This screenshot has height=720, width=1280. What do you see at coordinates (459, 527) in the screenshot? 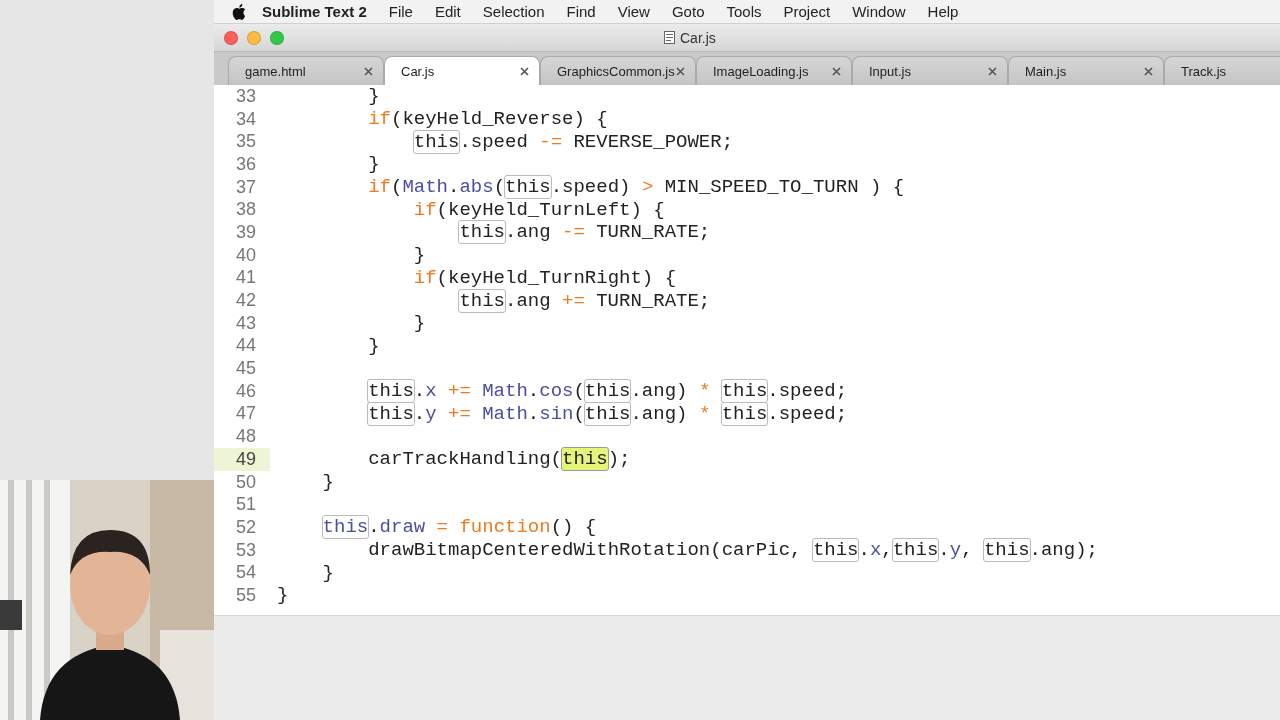
I see `code-line: this.draw = function() {` at bounding box center [459, 527].